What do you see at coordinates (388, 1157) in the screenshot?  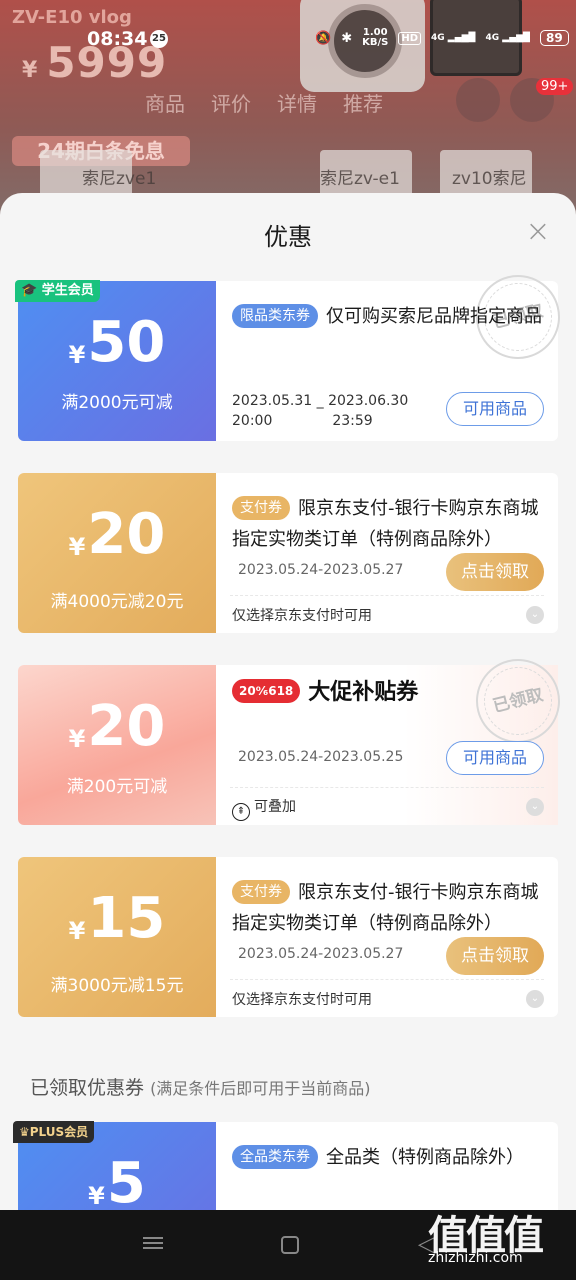 I see `coupon-desc: 全品类东券 全品类（特例商品除外）` at bounding box center [388, 1157].